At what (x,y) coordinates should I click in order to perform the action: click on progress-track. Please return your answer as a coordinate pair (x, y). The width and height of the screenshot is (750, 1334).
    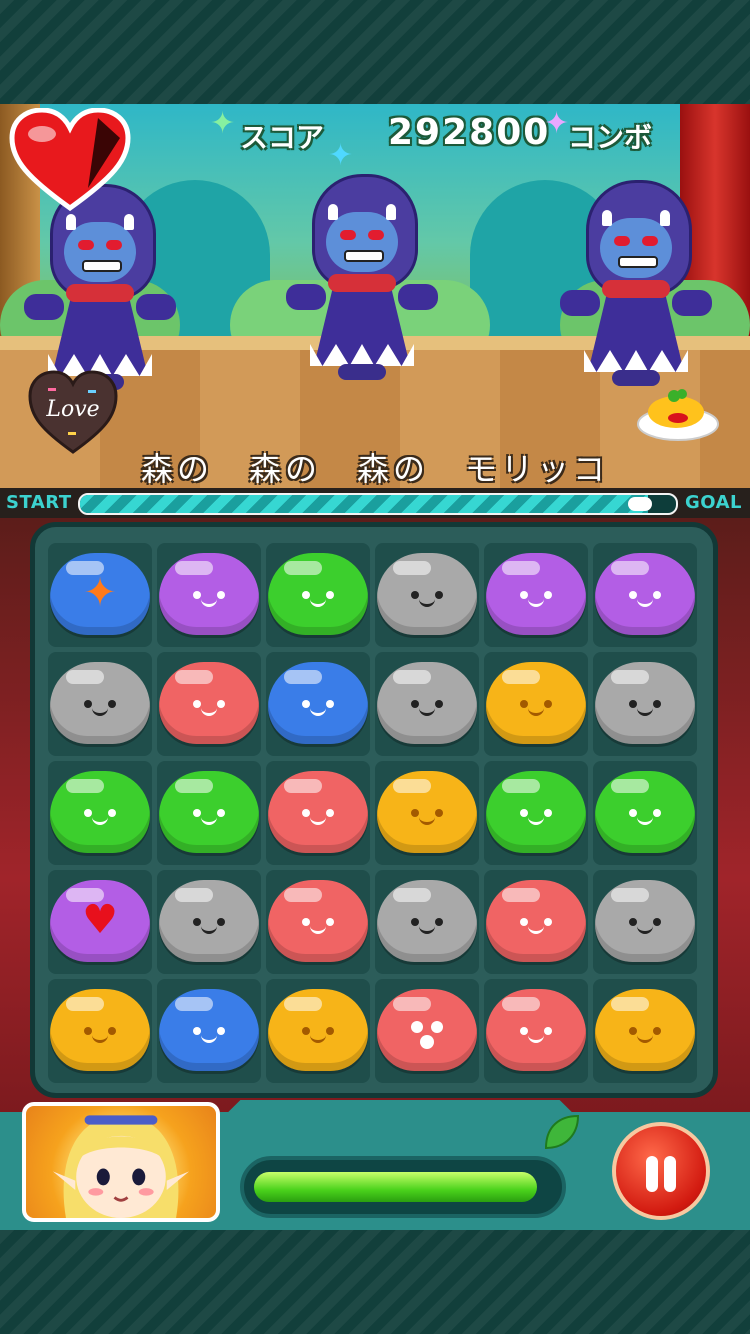
    Looking at the image, I should click on (378, 504).